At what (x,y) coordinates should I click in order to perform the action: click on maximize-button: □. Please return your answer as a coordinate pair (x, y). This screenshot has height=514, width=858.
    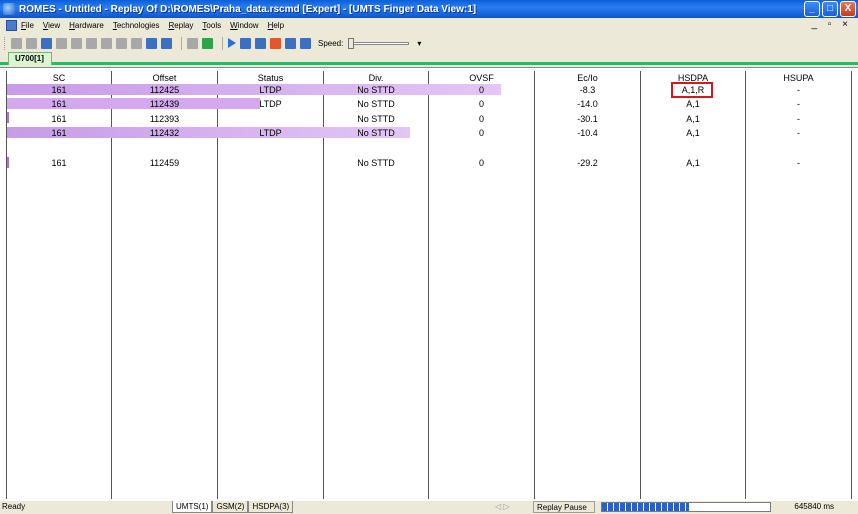
    Looking at the image, I should click on (830, 9).